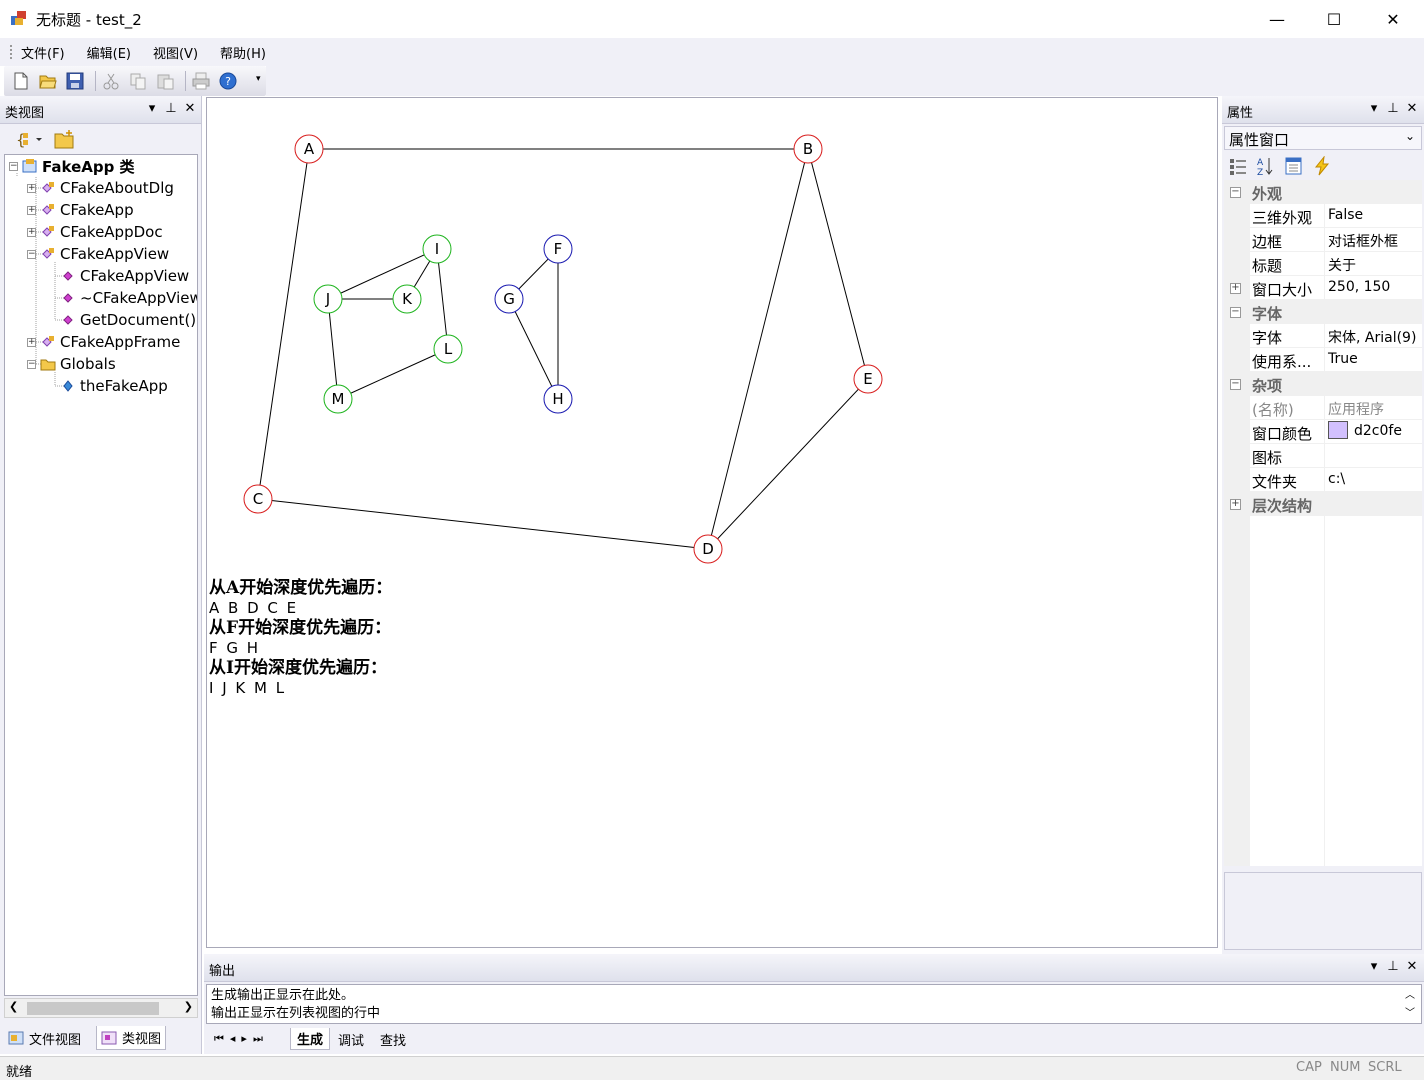  I want to click on tree-item: − Globals, so click(71, 364).